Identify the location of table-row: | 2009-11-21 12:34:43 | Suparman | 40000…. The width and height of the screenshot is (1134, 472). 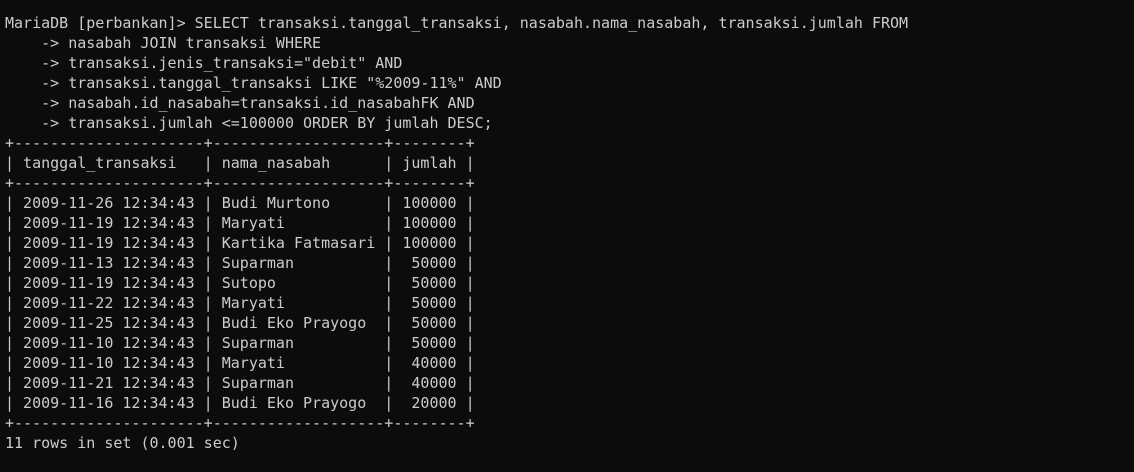
(240, 383).